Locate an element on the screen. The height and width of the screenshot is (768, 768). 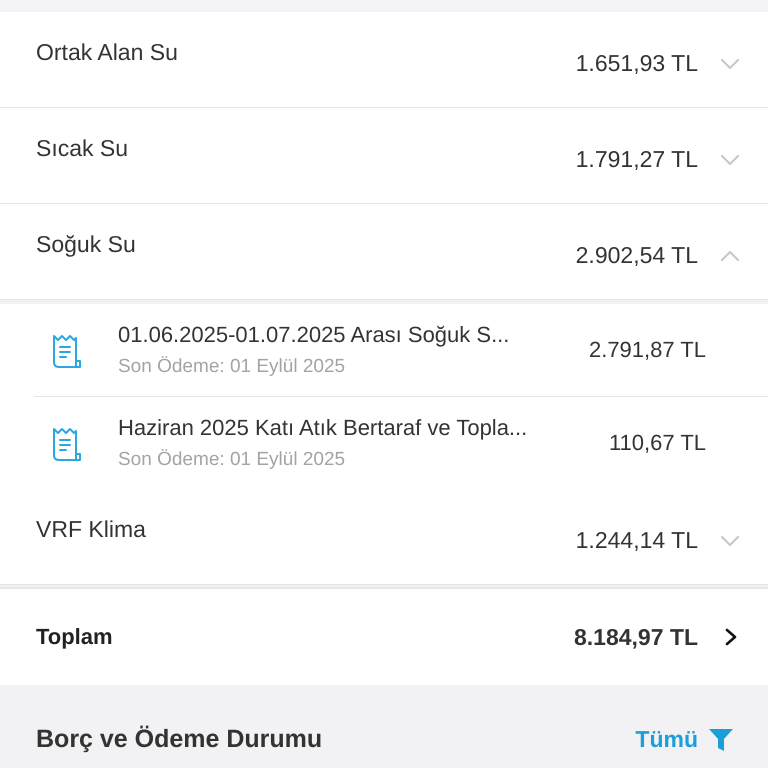
category-name: Soğuk Su is located at coordinates (86, 244).